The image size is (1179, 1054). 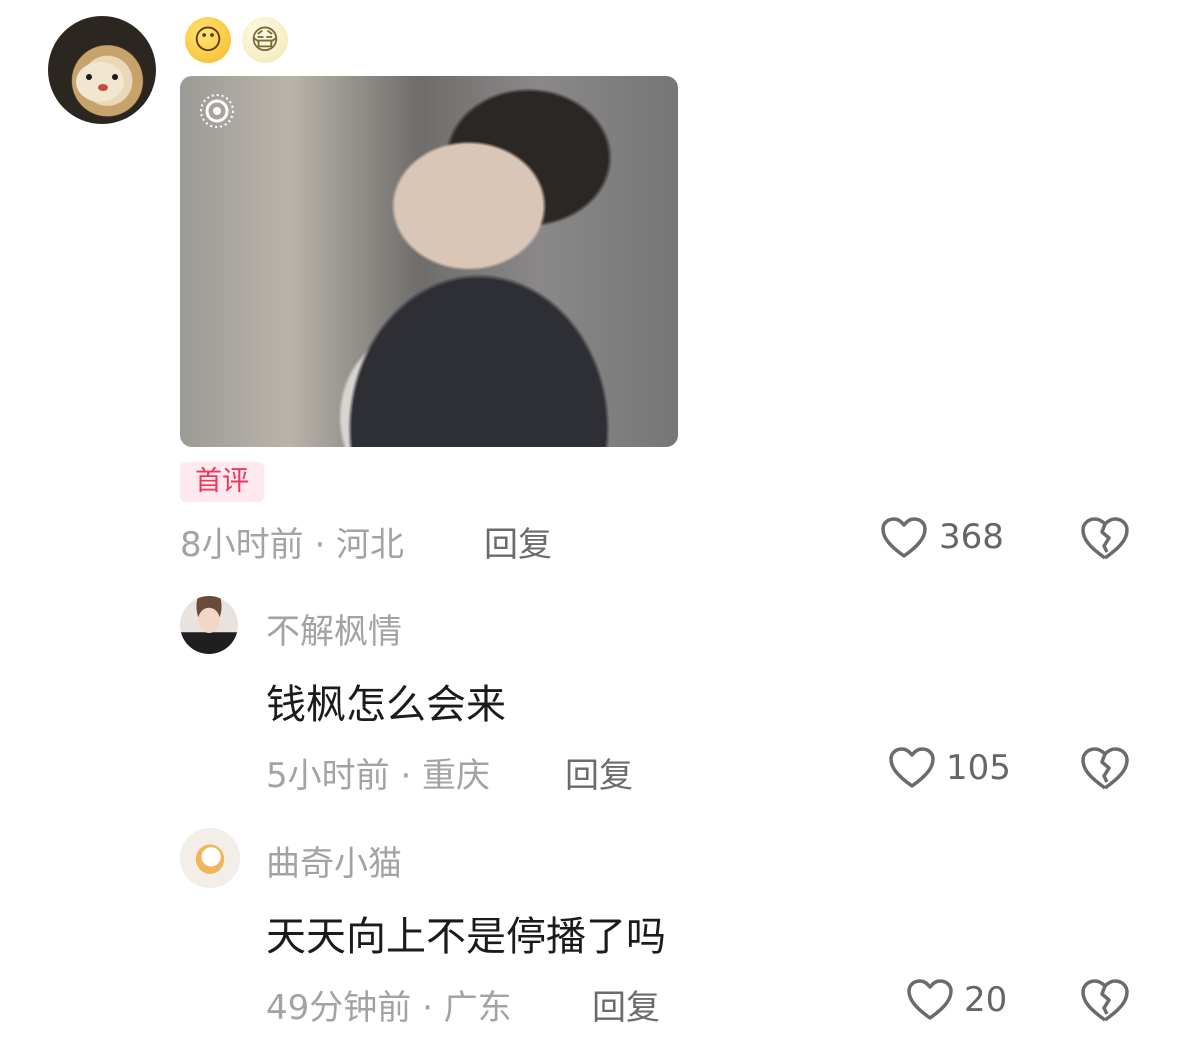 What do you see at coordinates (389, 1008) in the screenshot?
I see `comment-meta: 49分钟前 · 广东` at bounding box center [389, 1008].